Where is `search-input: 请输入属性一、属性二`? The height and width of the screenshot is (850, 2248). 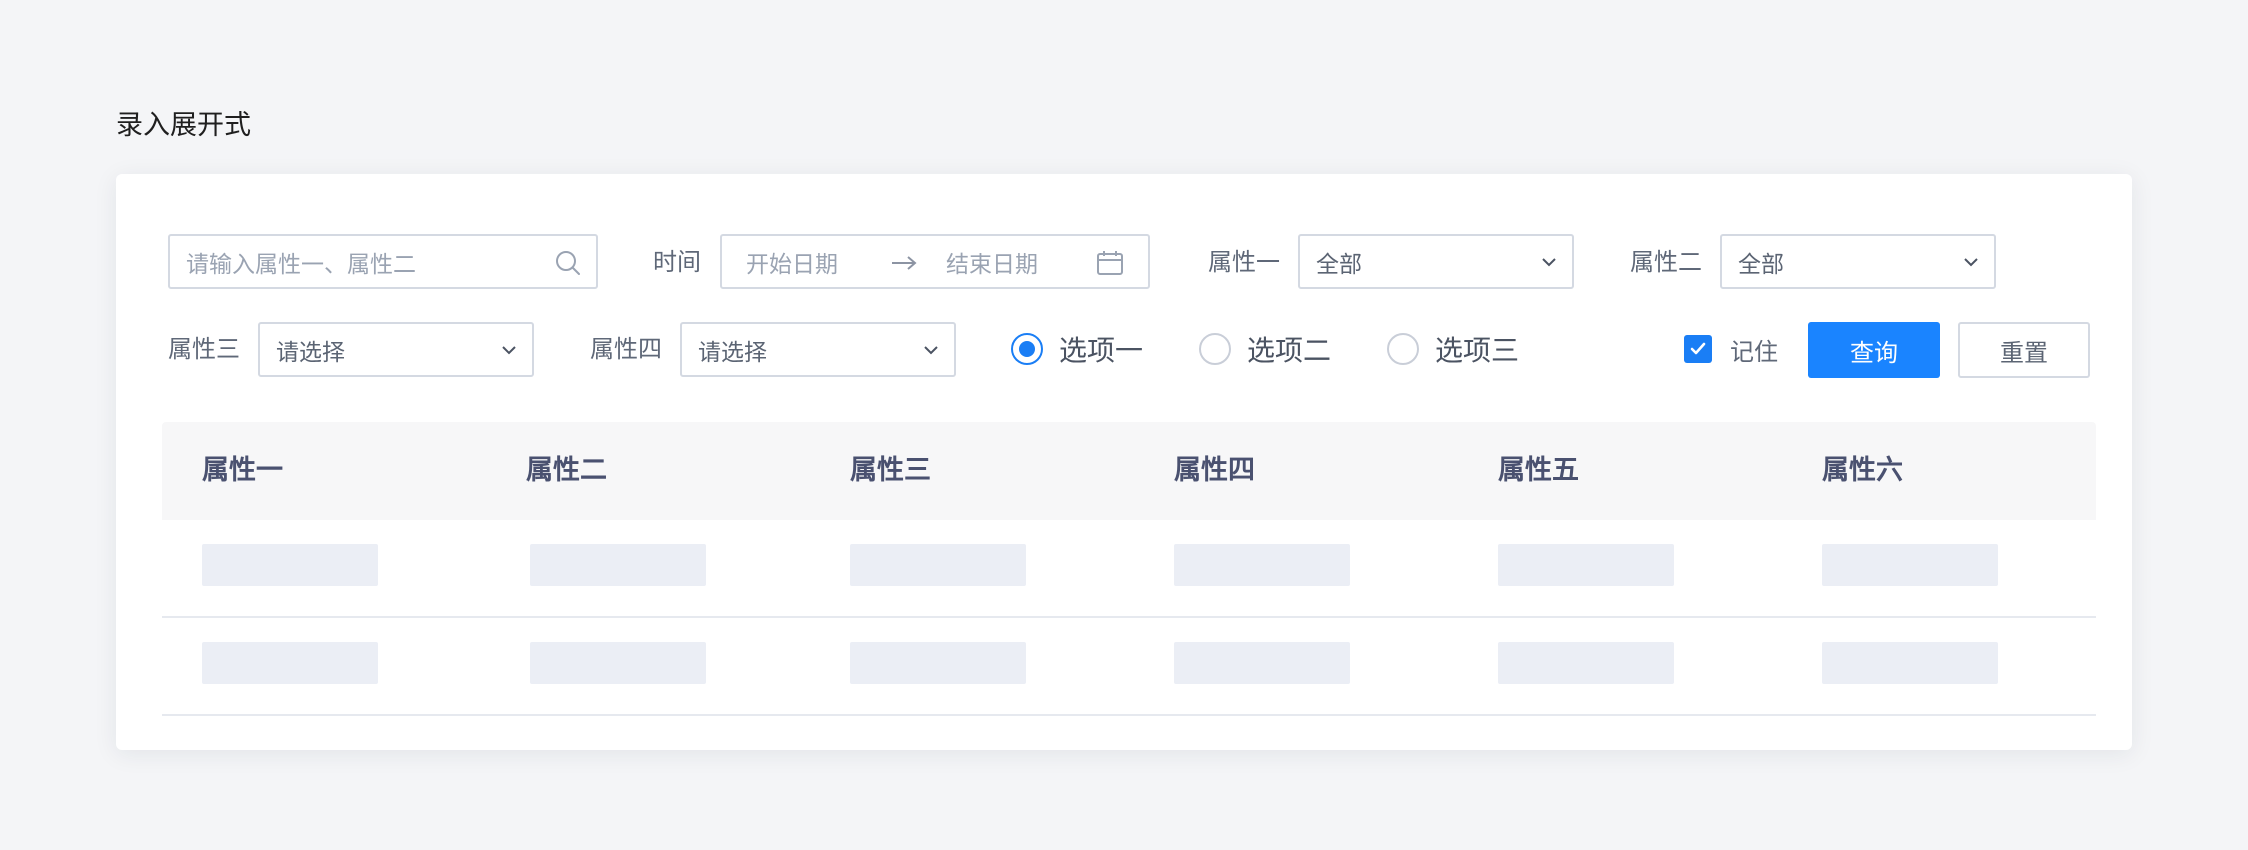
search-input: 请输入属性一、属性二 is located at coordinates (383, 261).